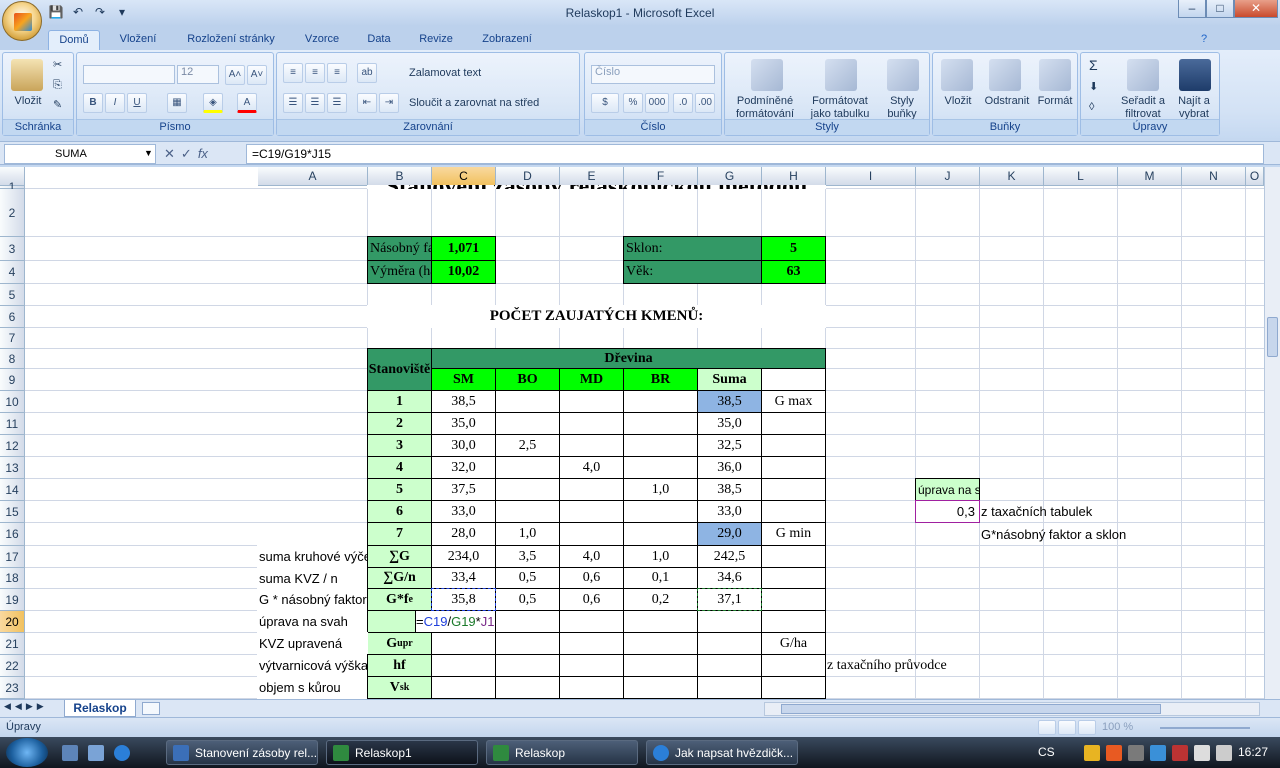 The width and height of the screenshot is (1280, 768). I want to click on table-cell: 2, so click(399, 423).